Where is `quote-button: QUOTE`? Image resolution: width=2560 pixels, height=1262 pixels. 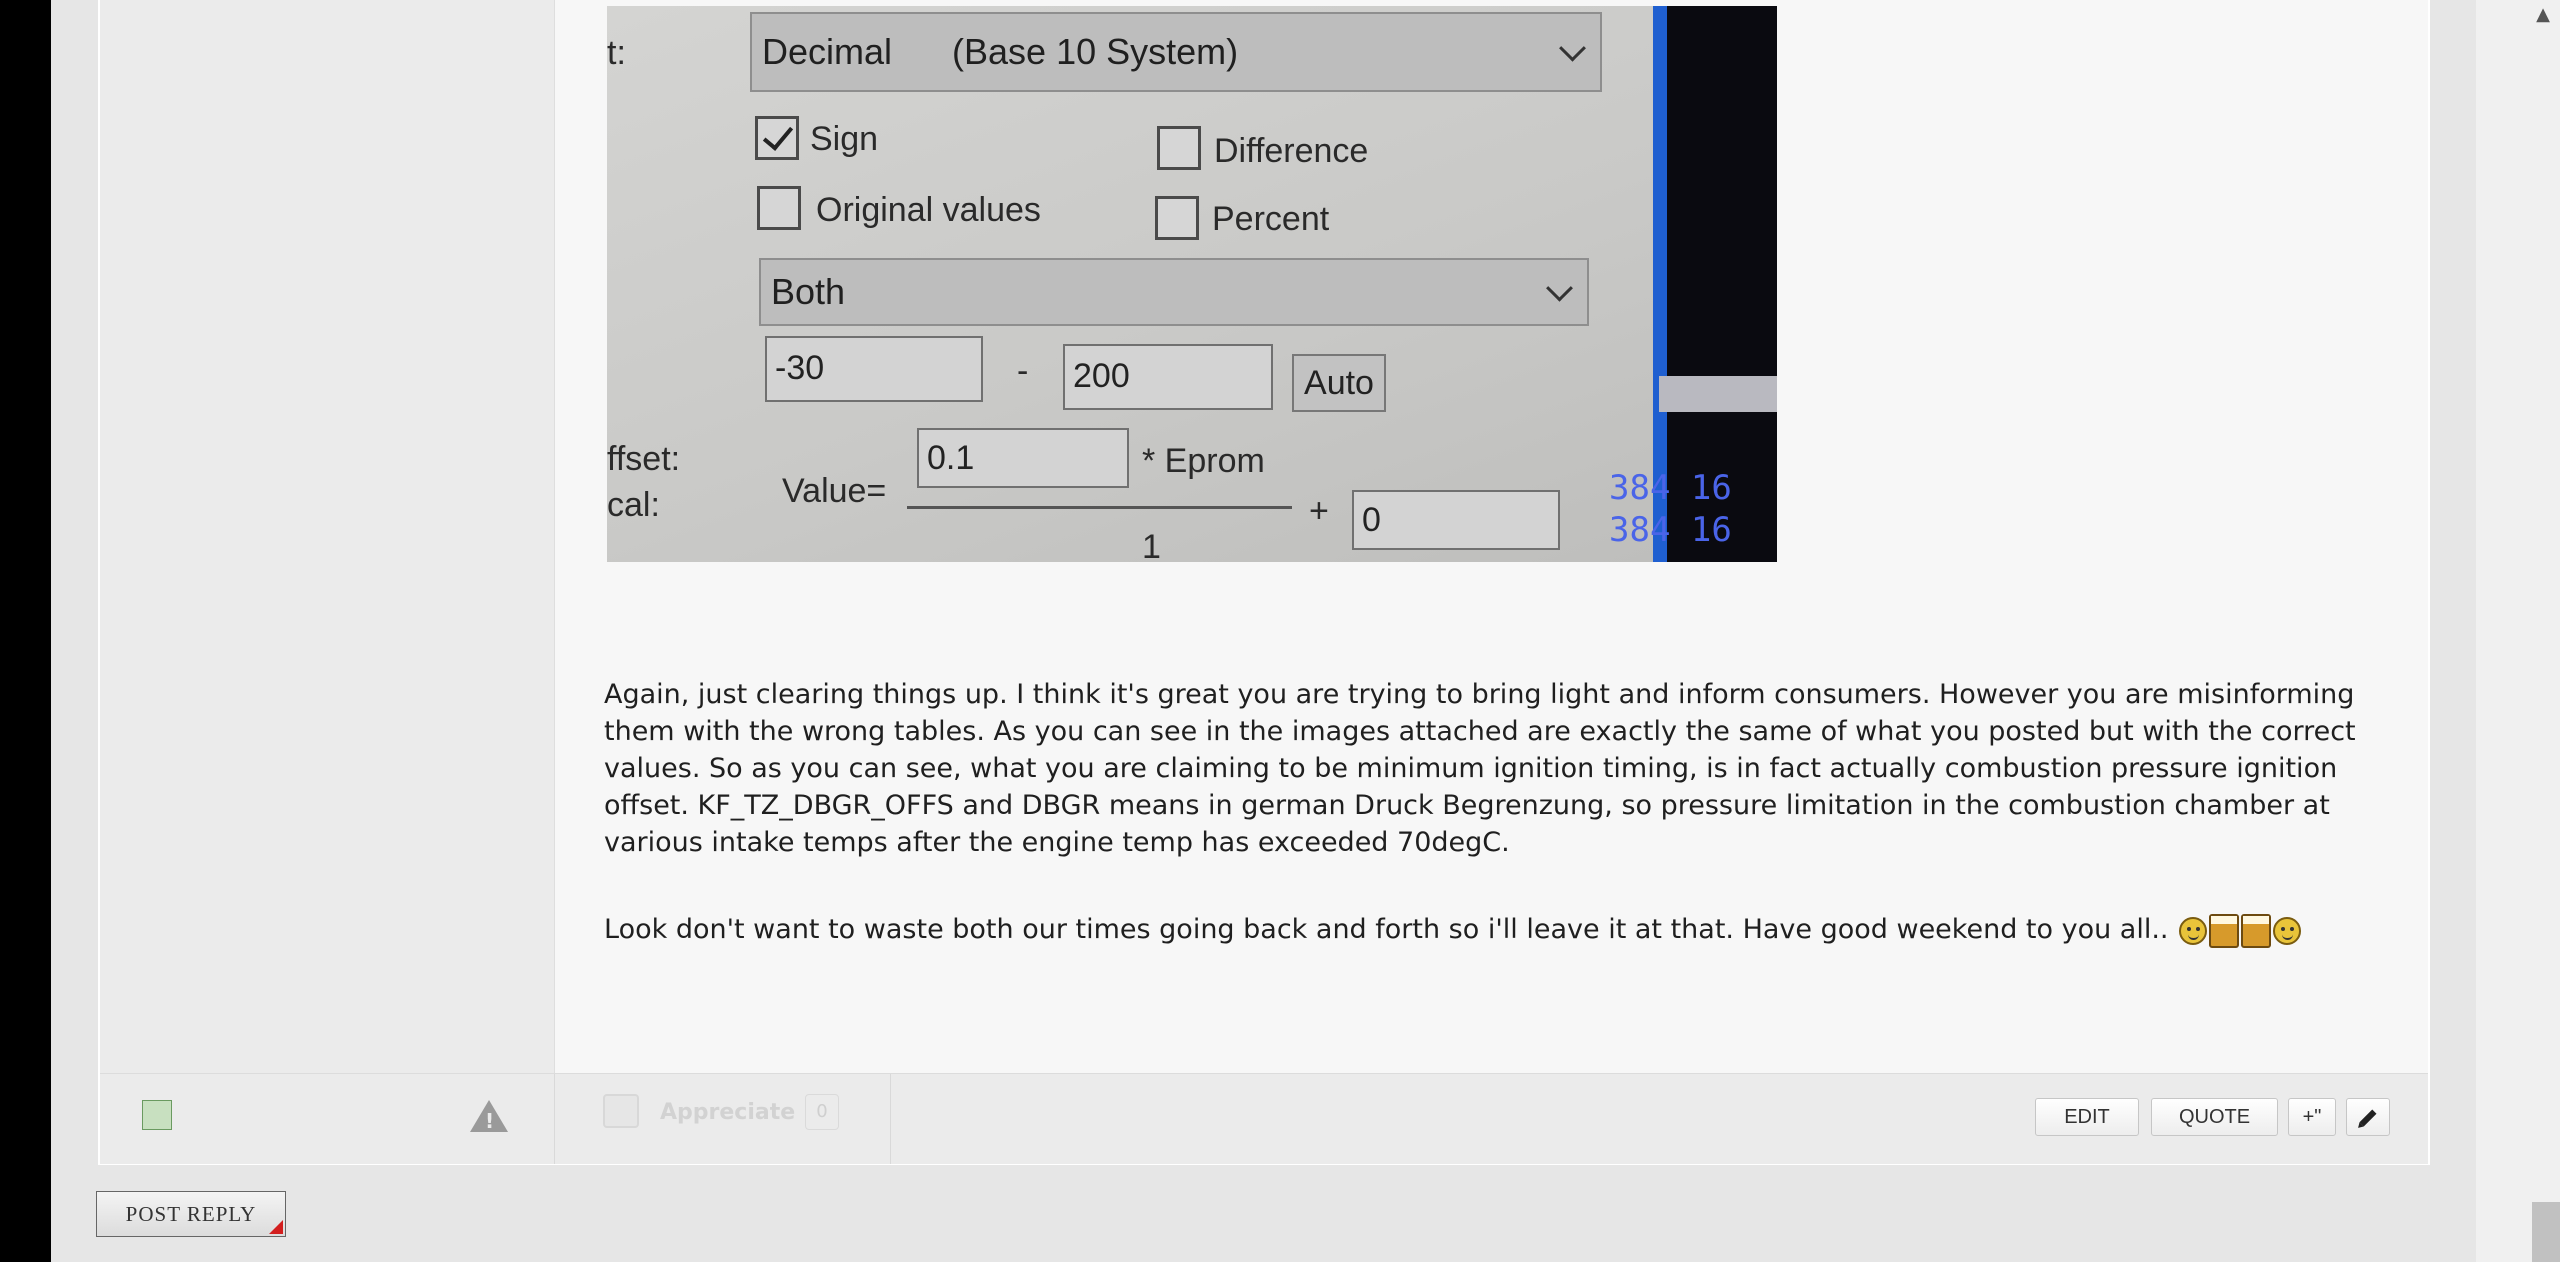
quote-button: QUOTE is located at coordinates (2214, 1117).